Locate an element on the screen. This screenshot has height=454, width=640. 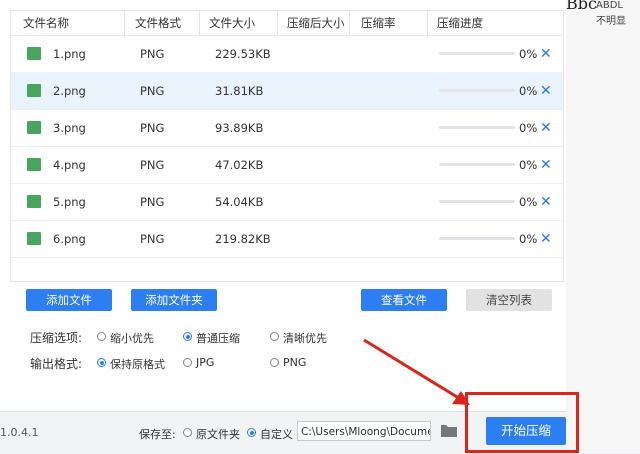
red-arrow-annotation is located at coordinates (416, 371).